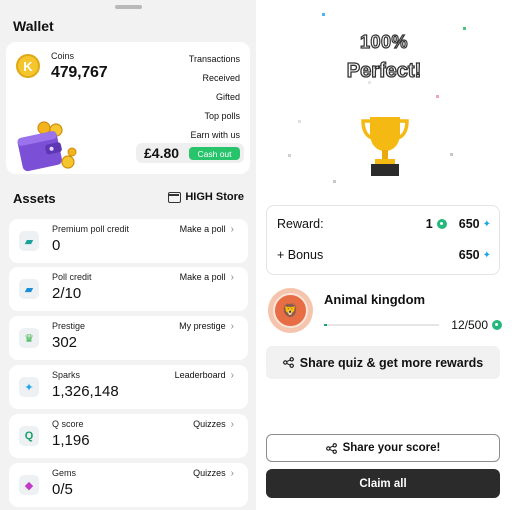 Image resolution: width=512 pixels, height=510 pixels. Describe the element at coordinates (79, 72) in the screenshot. I see `coins-value: 479,767` at that location.